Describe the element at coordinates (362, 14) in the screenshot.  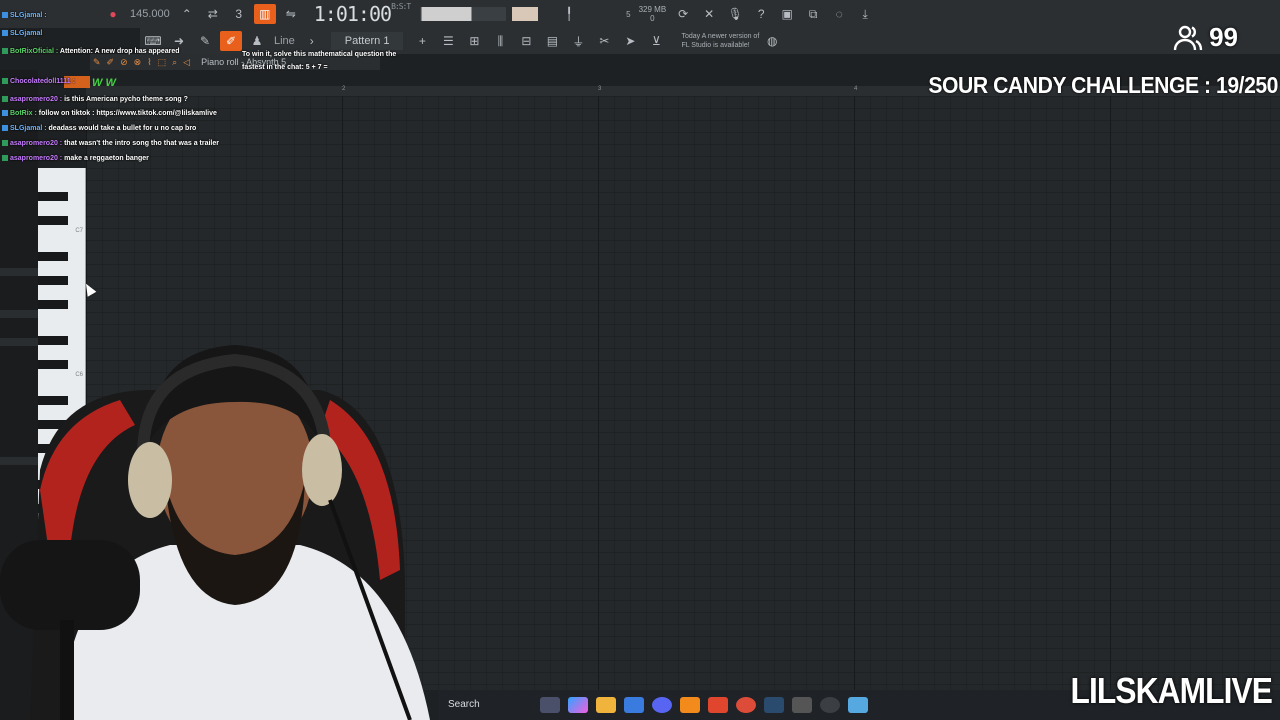
I see `song-time: 1:01:00B:S:T` at that location.